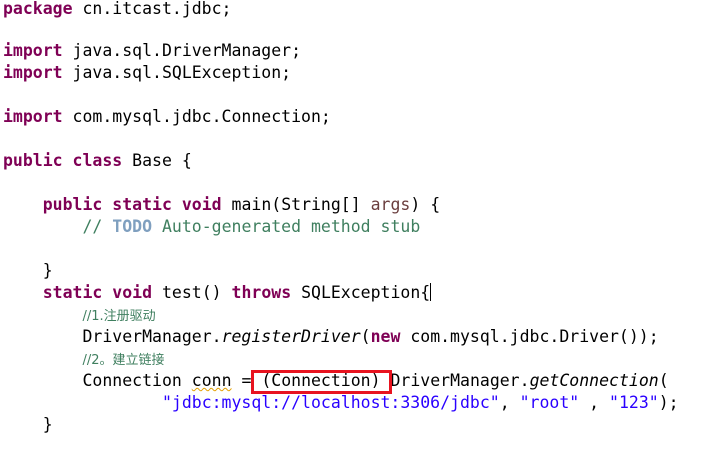  What do you see at coordinates (157, 160) in the screenshot?
I see `class-name: Base {` at bounding box center [157, 160].